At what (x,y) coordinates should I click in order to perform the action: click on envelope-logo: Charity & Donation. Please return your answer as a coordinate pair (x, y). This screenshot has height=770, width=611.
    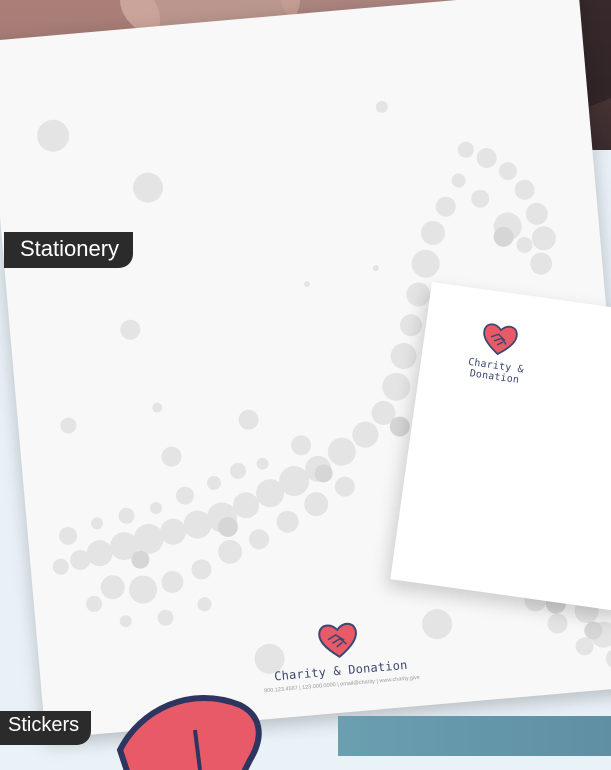
    Looking at the image, I should click on (497, 352).